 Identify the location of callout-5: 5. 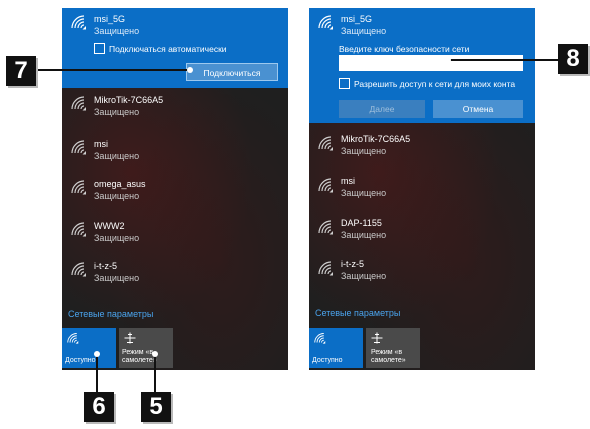
(156, 407).